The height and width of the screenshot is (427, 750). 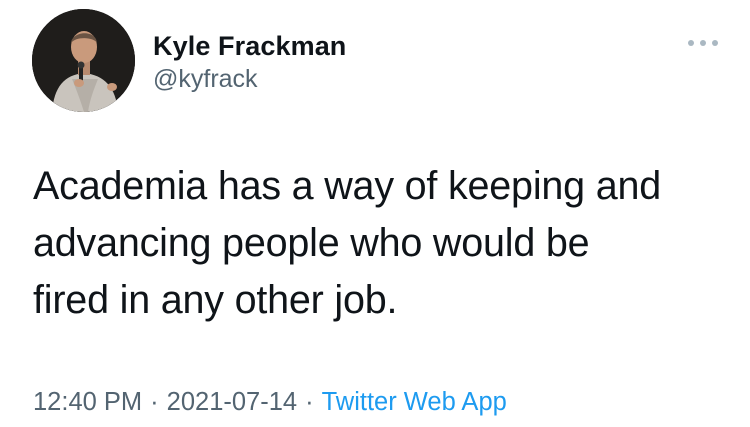 I want to click on tweet-text-line: advancing people who would be, so click(x=311, y=243).